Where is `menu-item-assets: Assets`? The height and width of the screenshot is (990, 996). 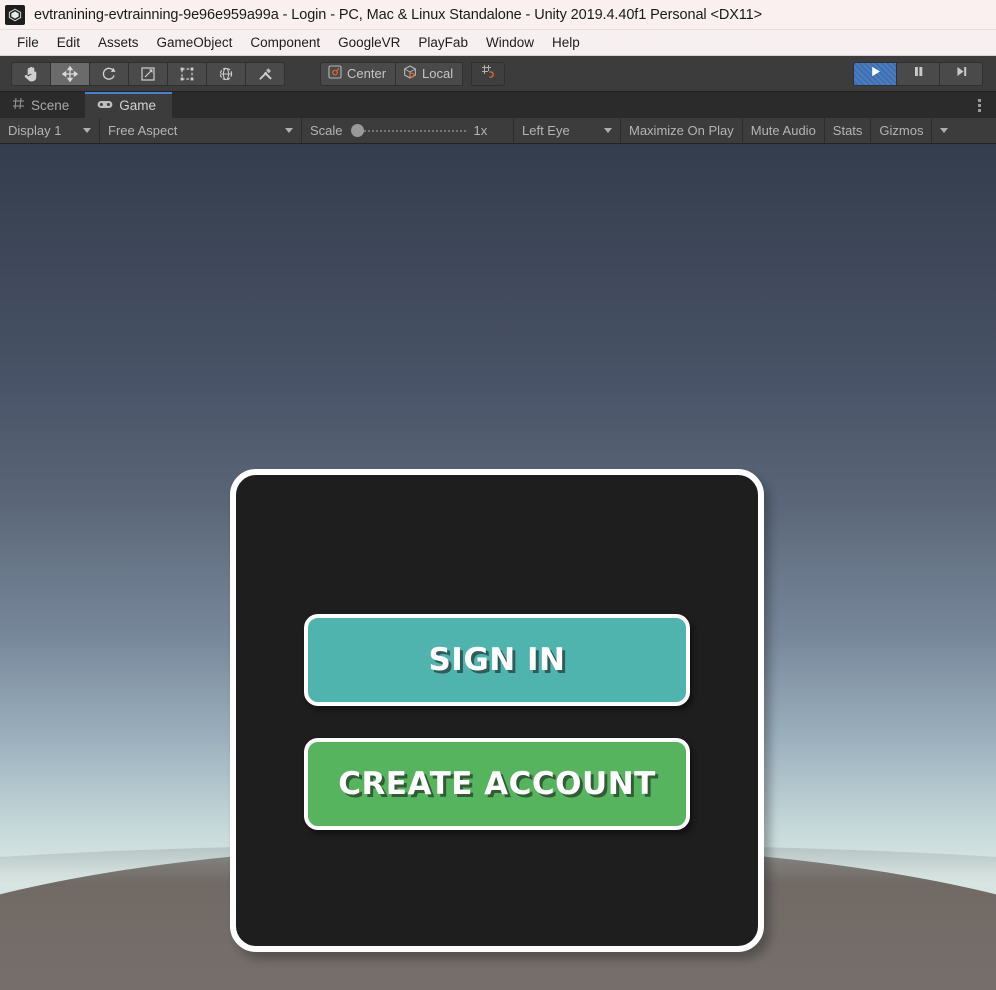 menu-item-assets: Assets is located at coordinates (118, 42).